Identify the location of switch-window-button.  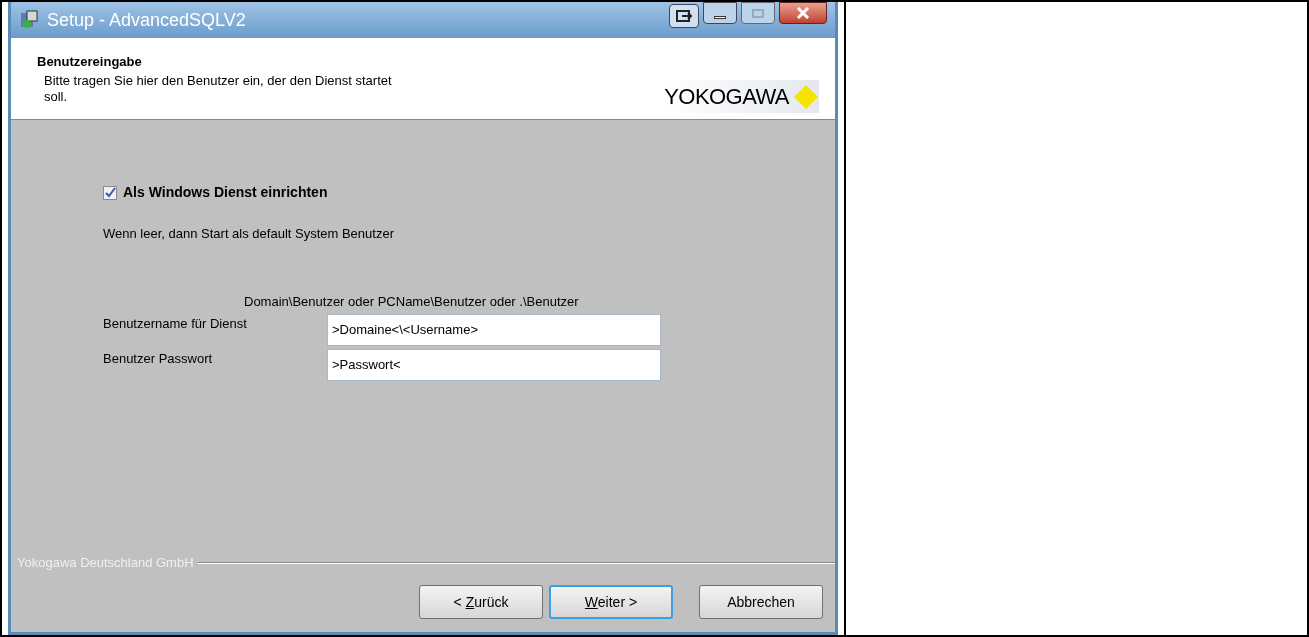
(684, 16).